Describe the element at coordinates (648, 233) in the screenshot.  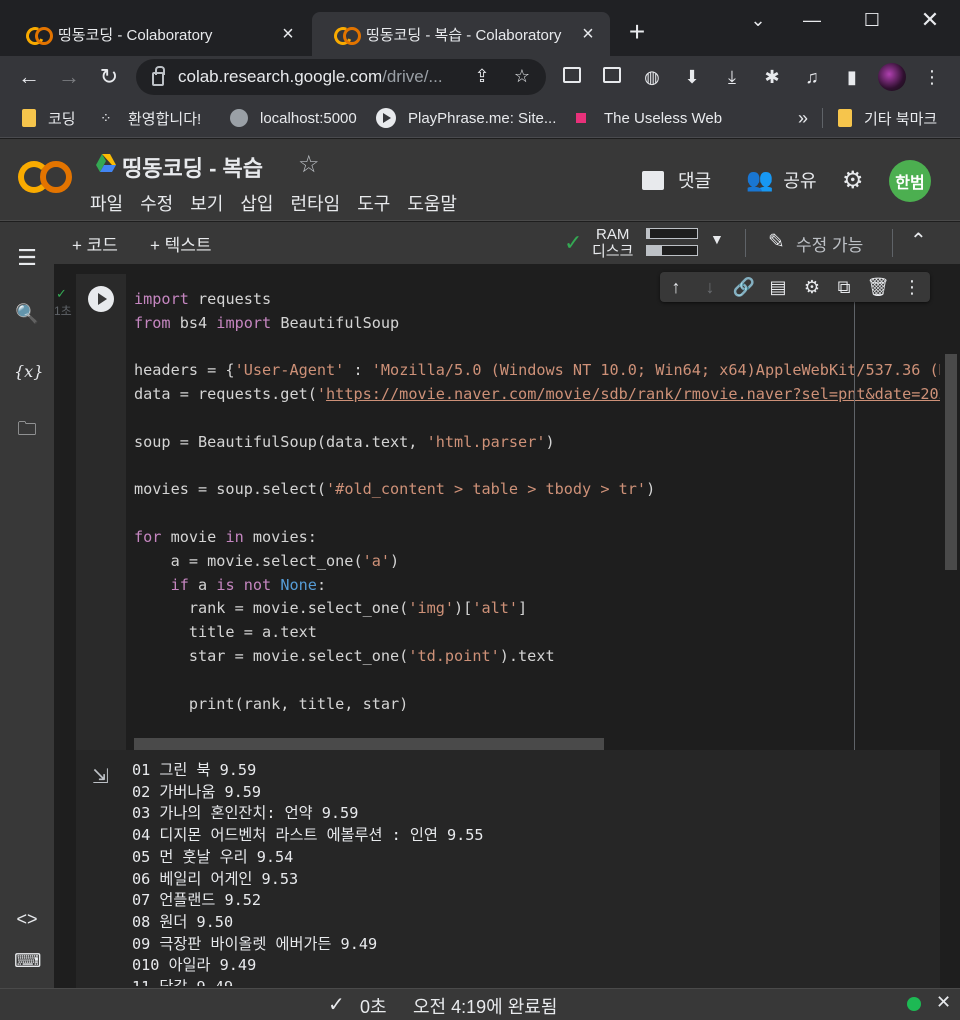
I see `ram-usage-fill` at that location.